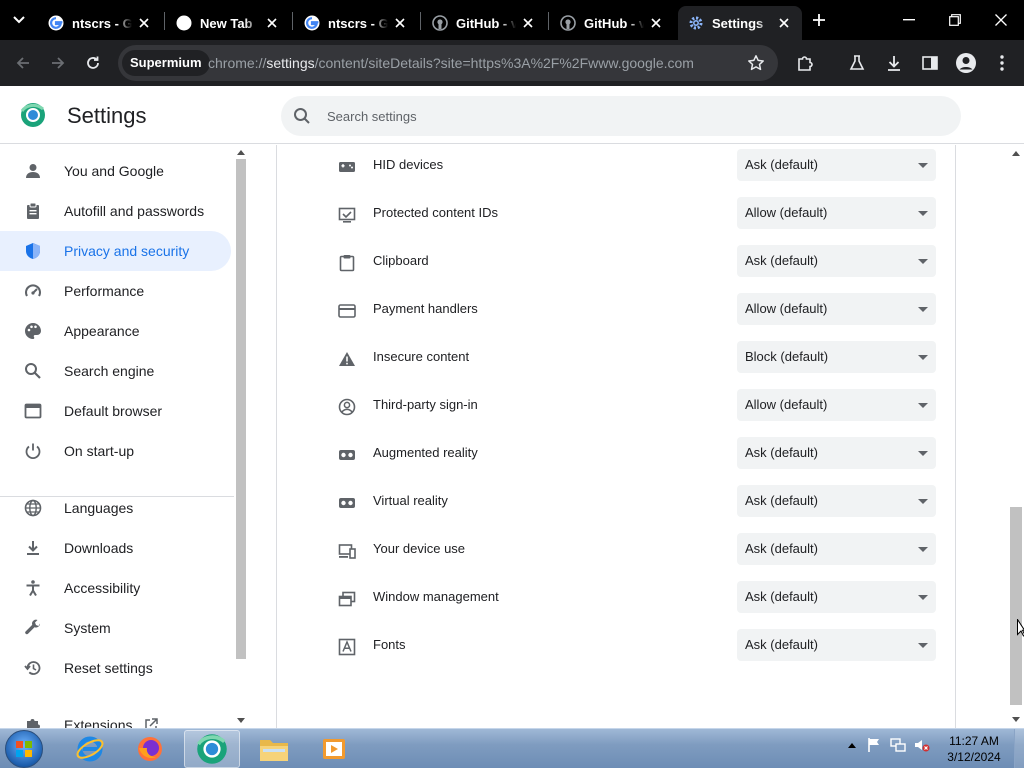  Describe the element at coordinates (115, 291) in the screenshot. I see `sidebar-item-performance: Performance` at that location.